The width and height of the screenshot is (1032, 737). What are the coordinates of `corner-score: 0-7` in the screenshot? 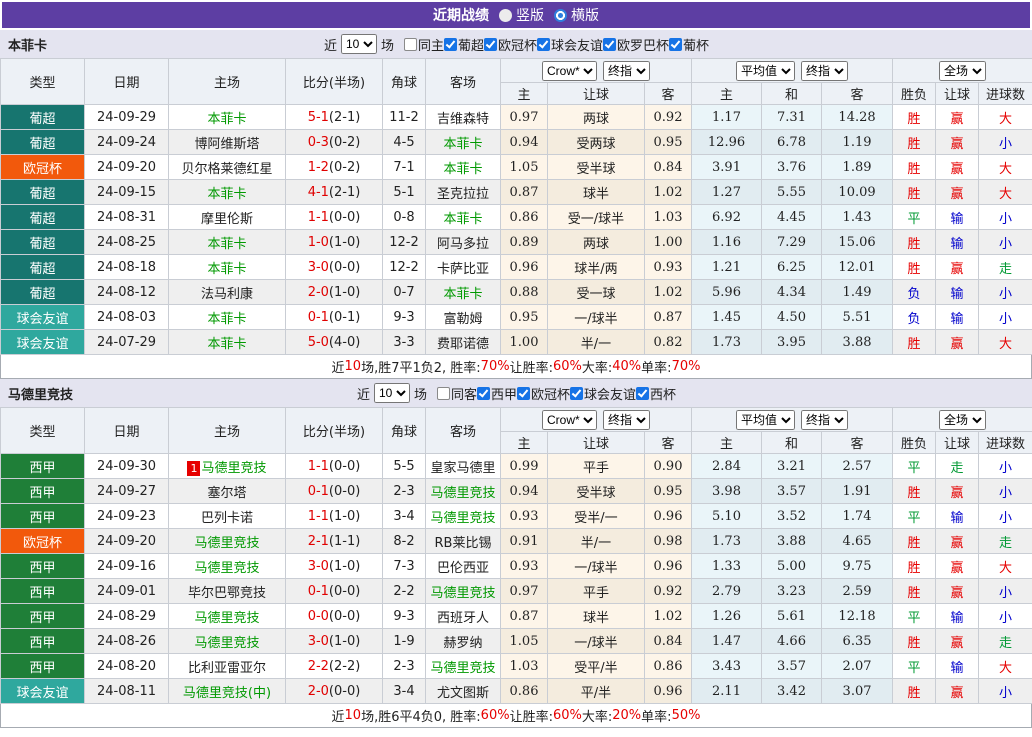 It's located at (404, 292).